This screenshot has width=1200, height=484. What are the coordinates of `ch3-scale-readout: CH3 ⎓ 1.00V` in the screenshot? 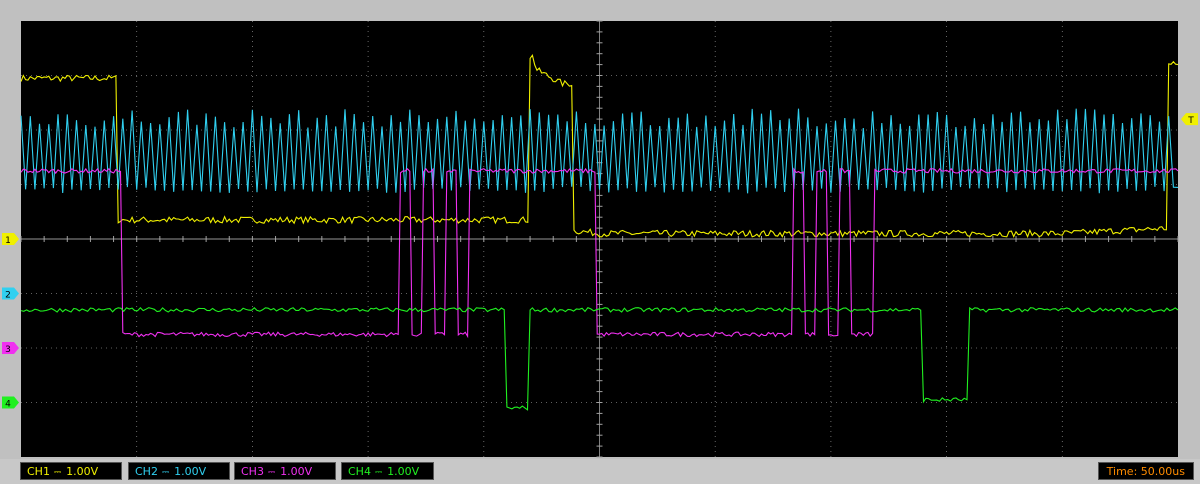 It's located at (285, 471).